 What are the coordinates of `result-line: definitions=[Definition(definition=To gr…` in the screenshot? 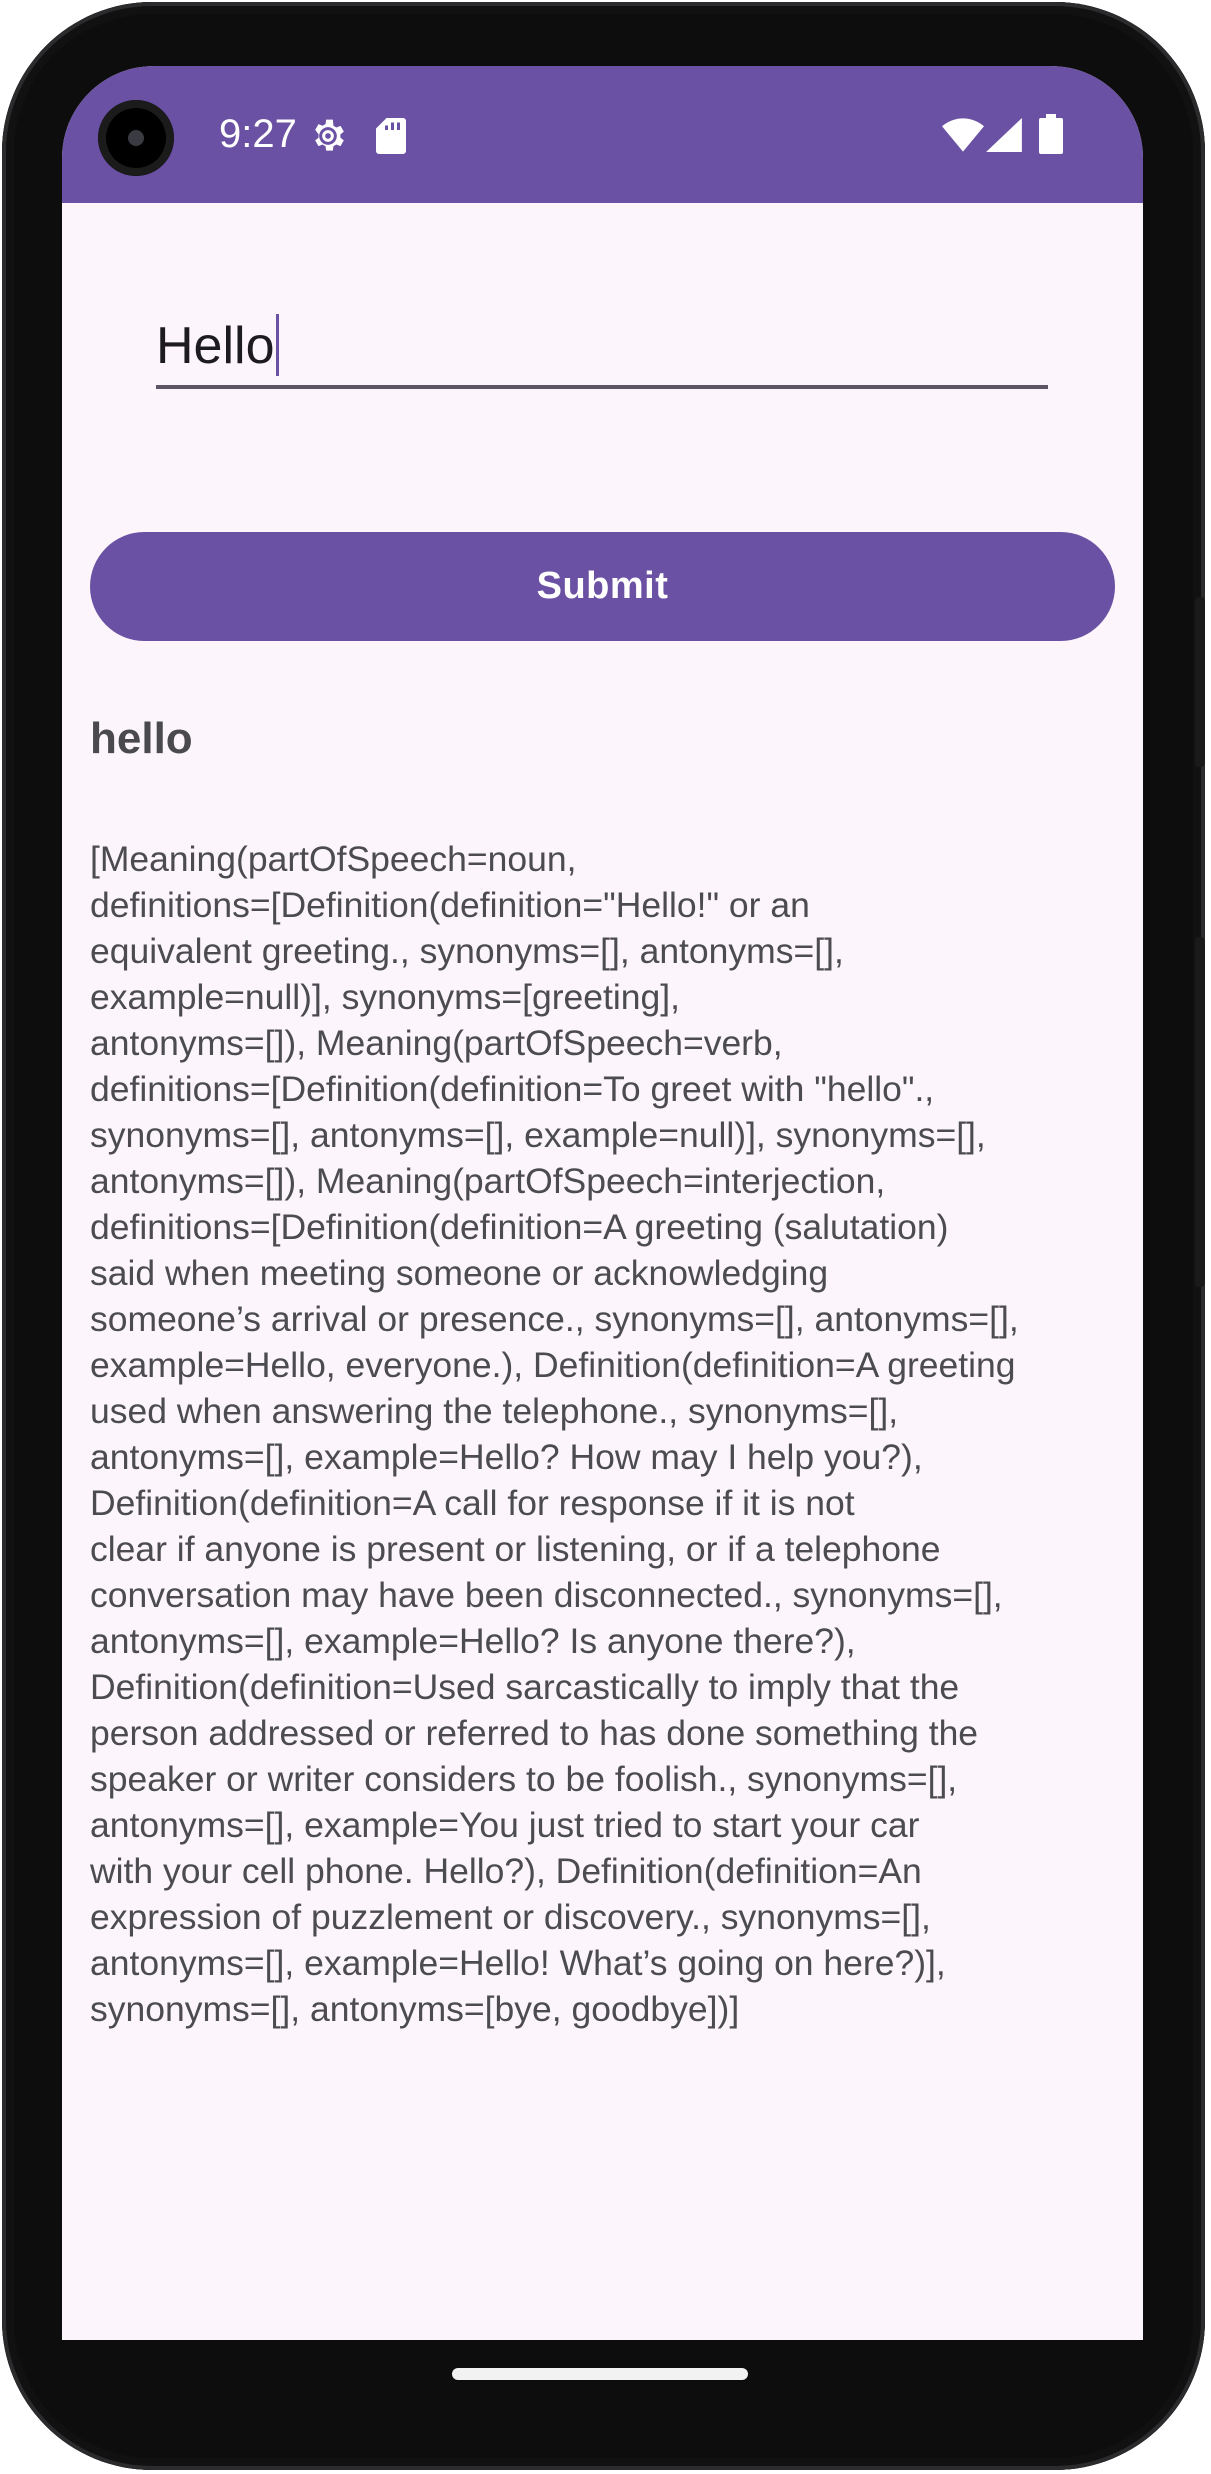 It's located at (512, 1089).